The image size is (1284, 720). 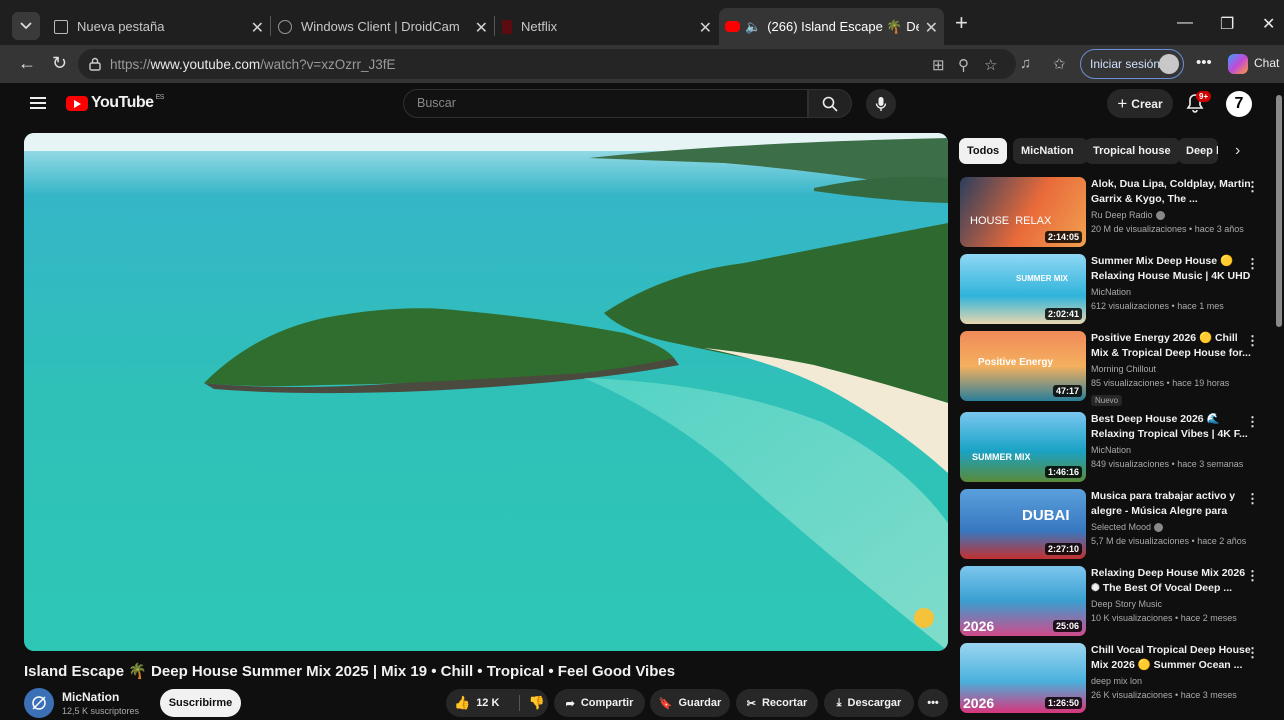 I want to click on clip-button: ✂ Recortar, so click(x=777, y=703).